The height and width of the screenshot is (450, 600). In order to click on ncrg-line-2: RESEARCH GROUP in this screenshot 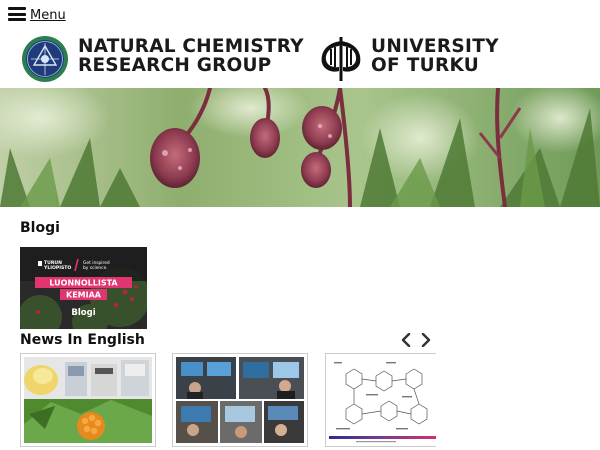, I will do `click(175, 65)`.